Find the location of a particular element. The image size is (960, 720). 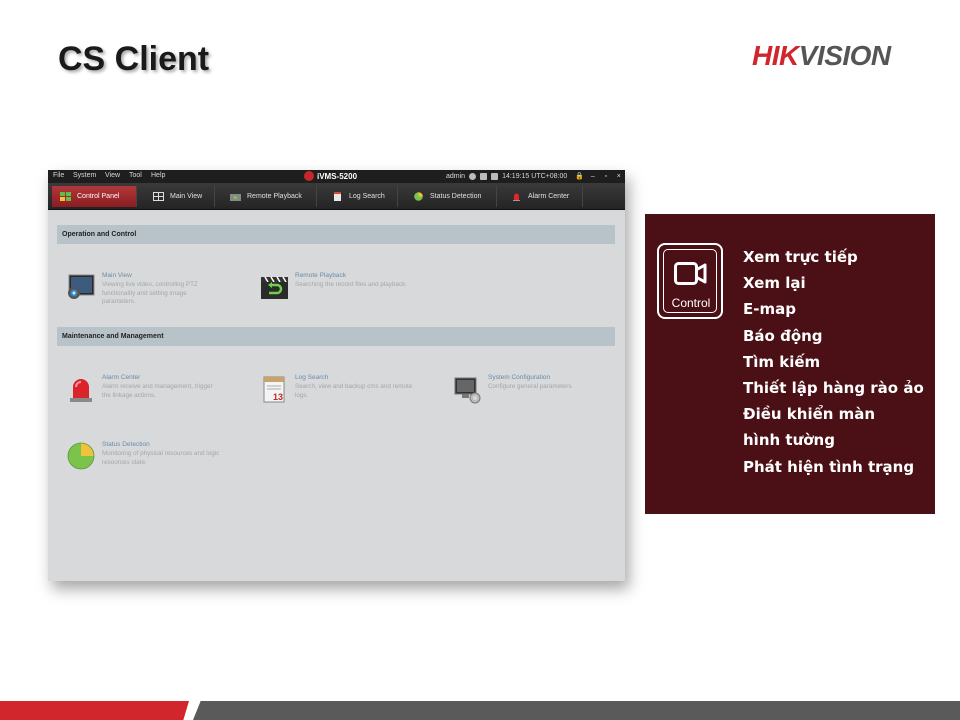

module-title: Log Search is located at coordinates (312, 377).